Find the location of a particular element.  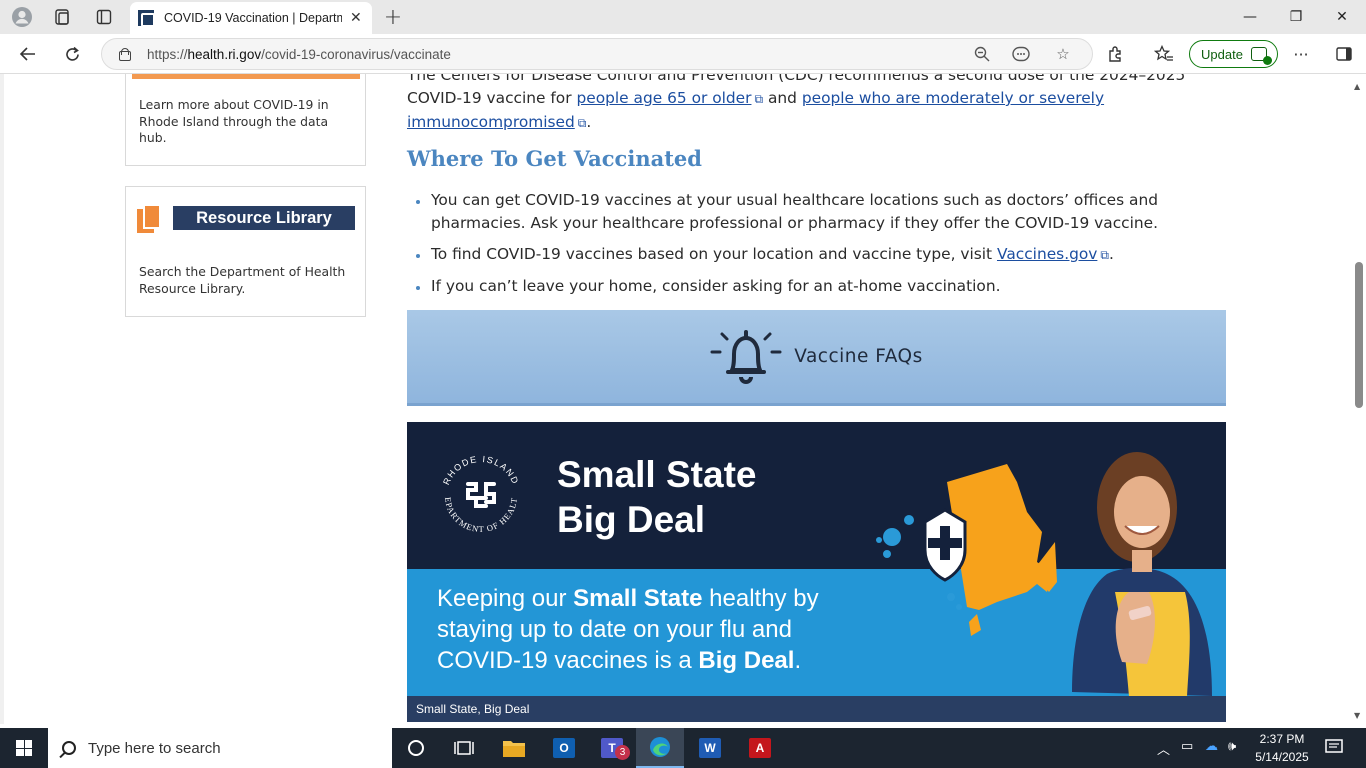

banner-body-line3: COVID-19 vaccines is a Big Deal. is located at coordinates (619, 660).